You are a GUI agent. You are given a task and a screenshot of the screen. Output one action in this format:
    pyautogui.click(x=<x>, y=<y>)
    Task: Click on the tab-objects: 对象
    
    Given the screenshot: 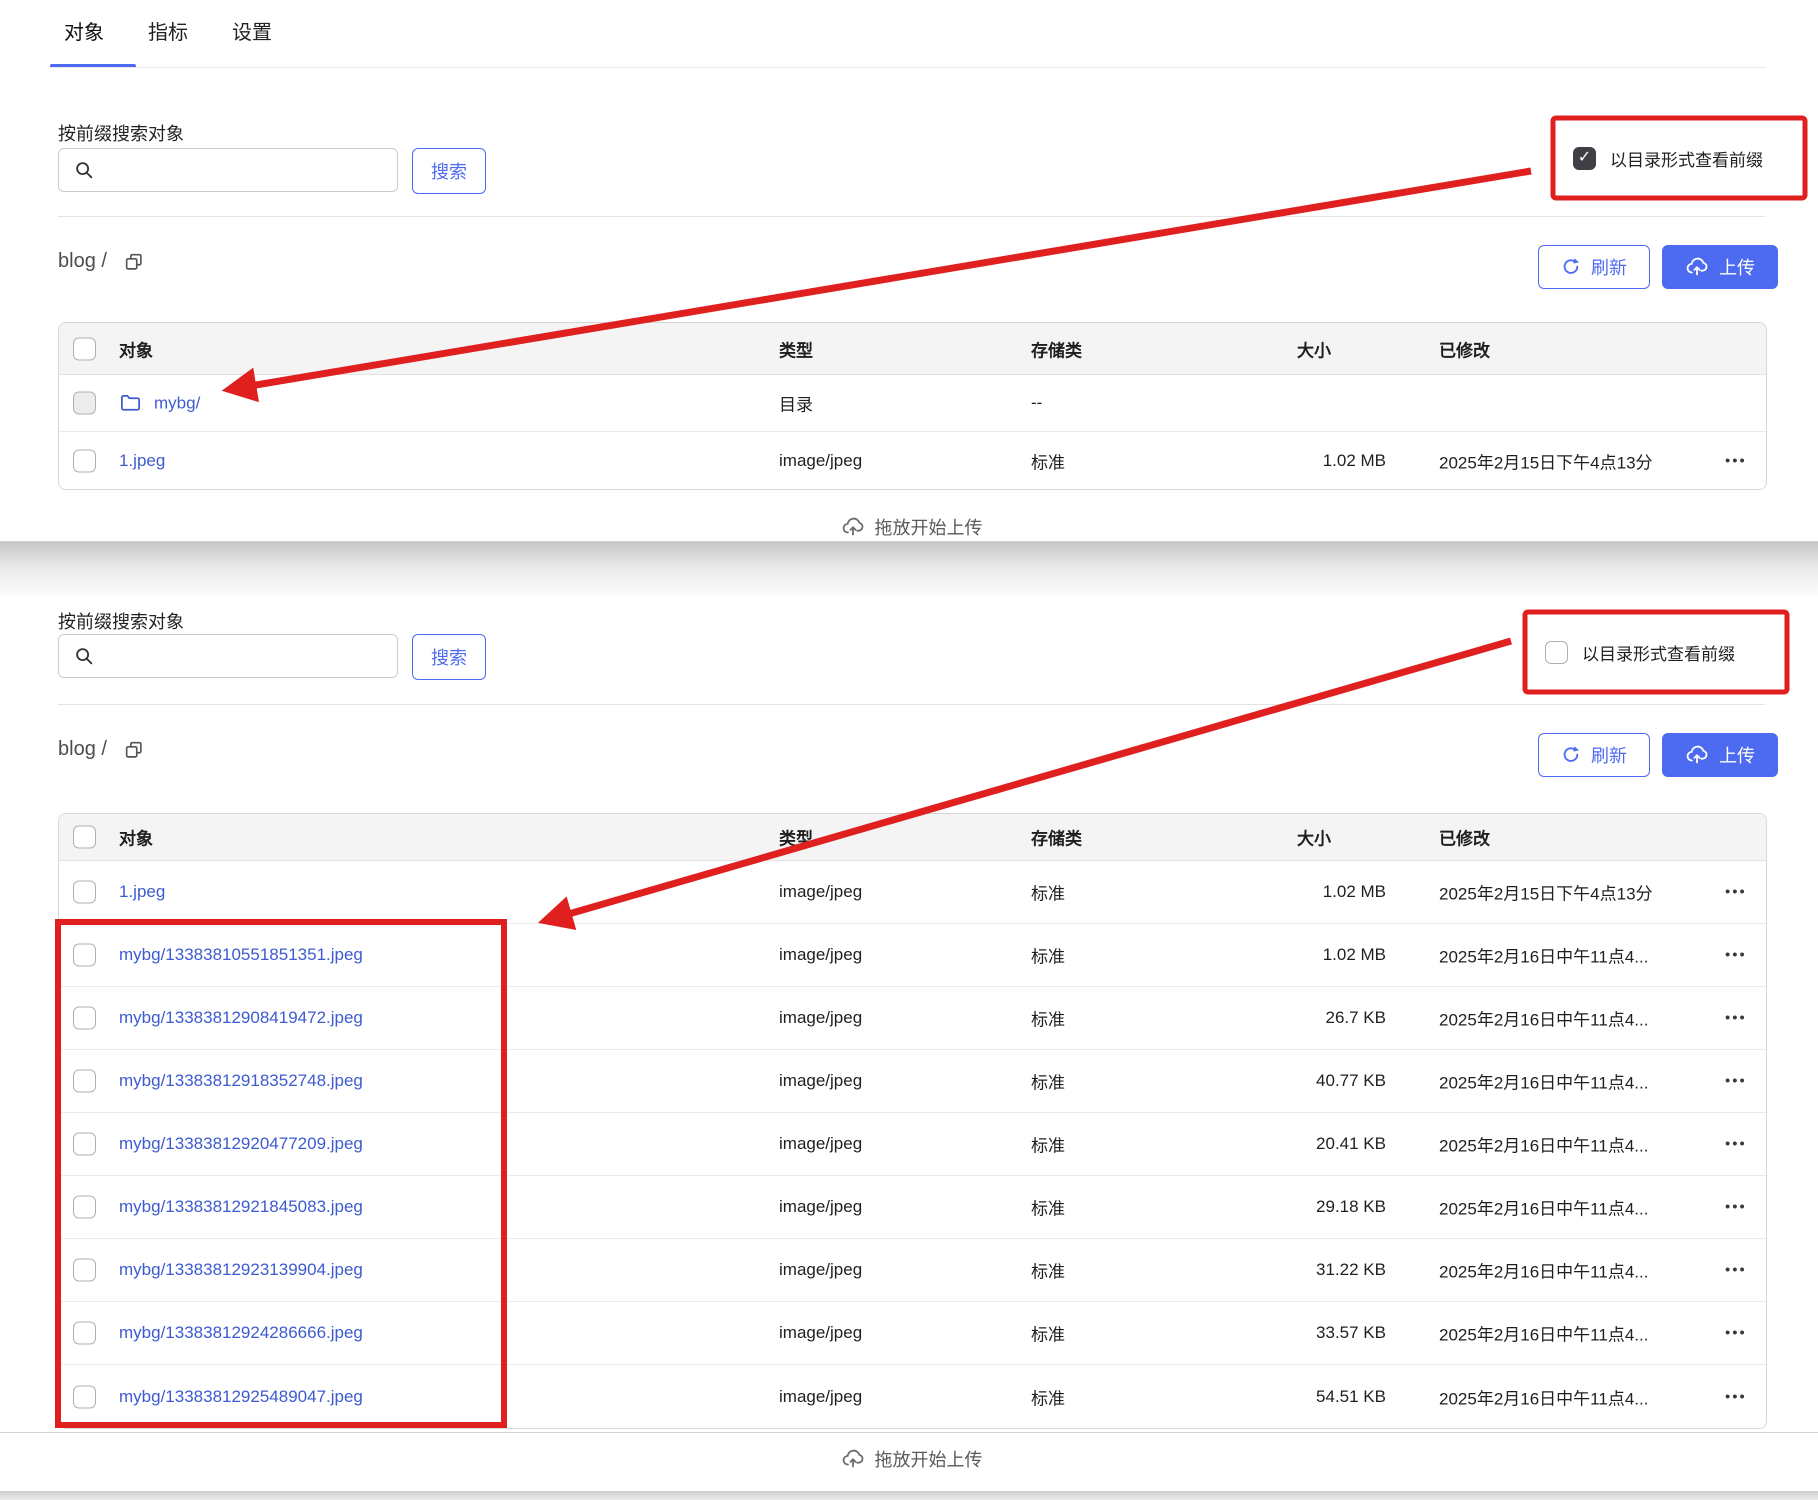 What is the action you would take?
    pyautogui.click(x=84, y=30)
    